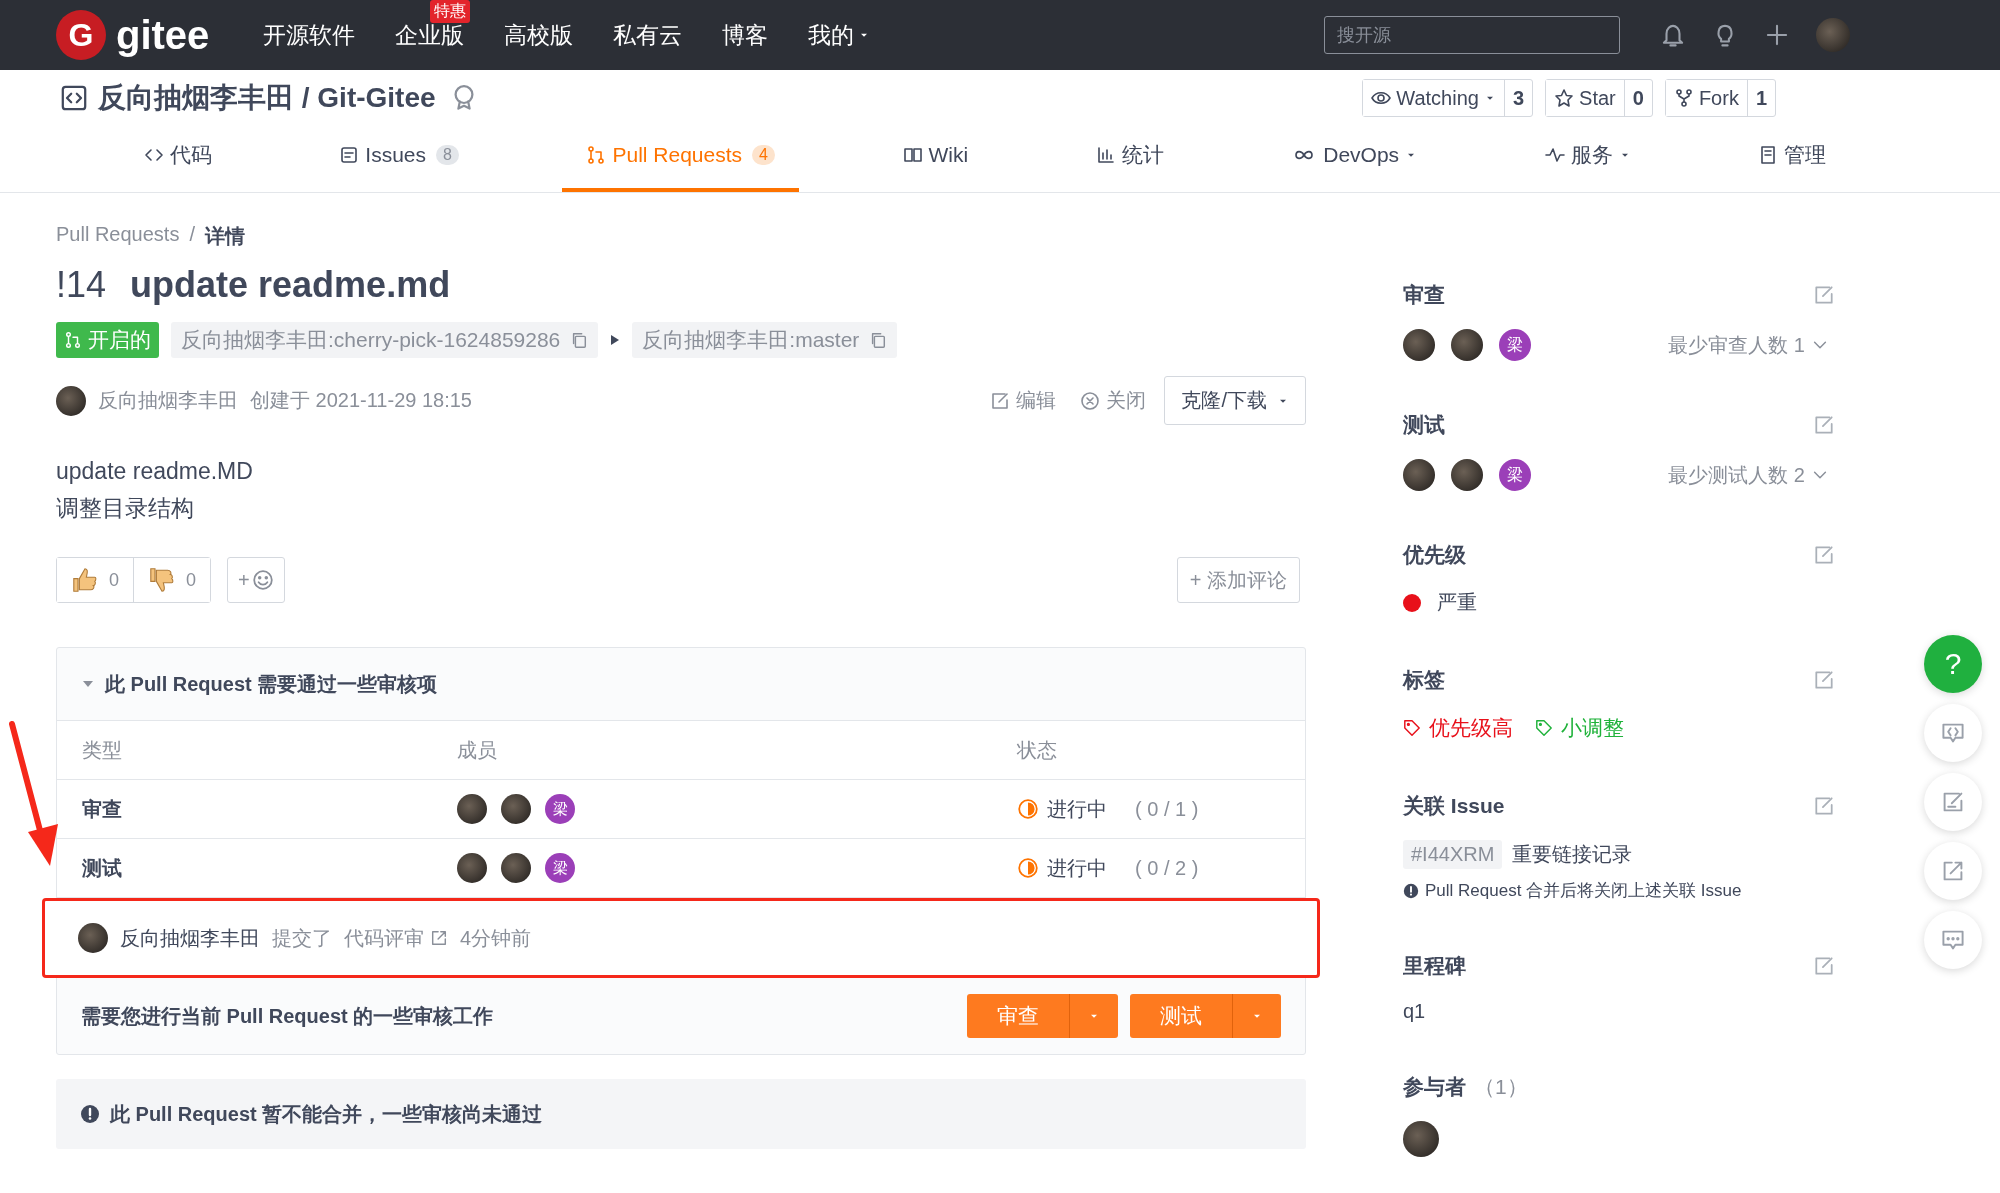 The height and width of the screenshot is (1193, 2000). What do you see at coordinates (1235, 400) in the screenshot?
I see `clone-download-button: 克隆/下载` at bounding box center [1235, 400].